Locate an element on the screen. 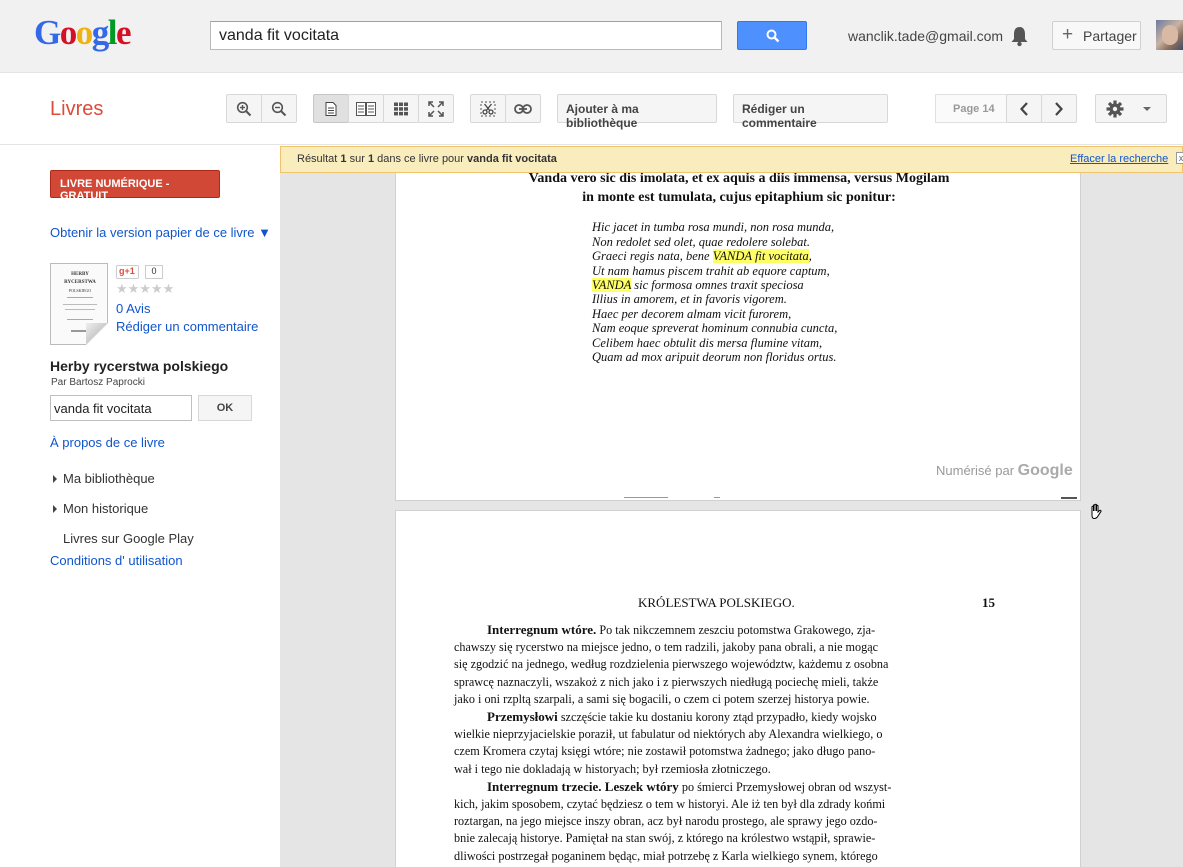 The image size is (1183, 867). single-page-view-button is located at coordinates (331, 108).